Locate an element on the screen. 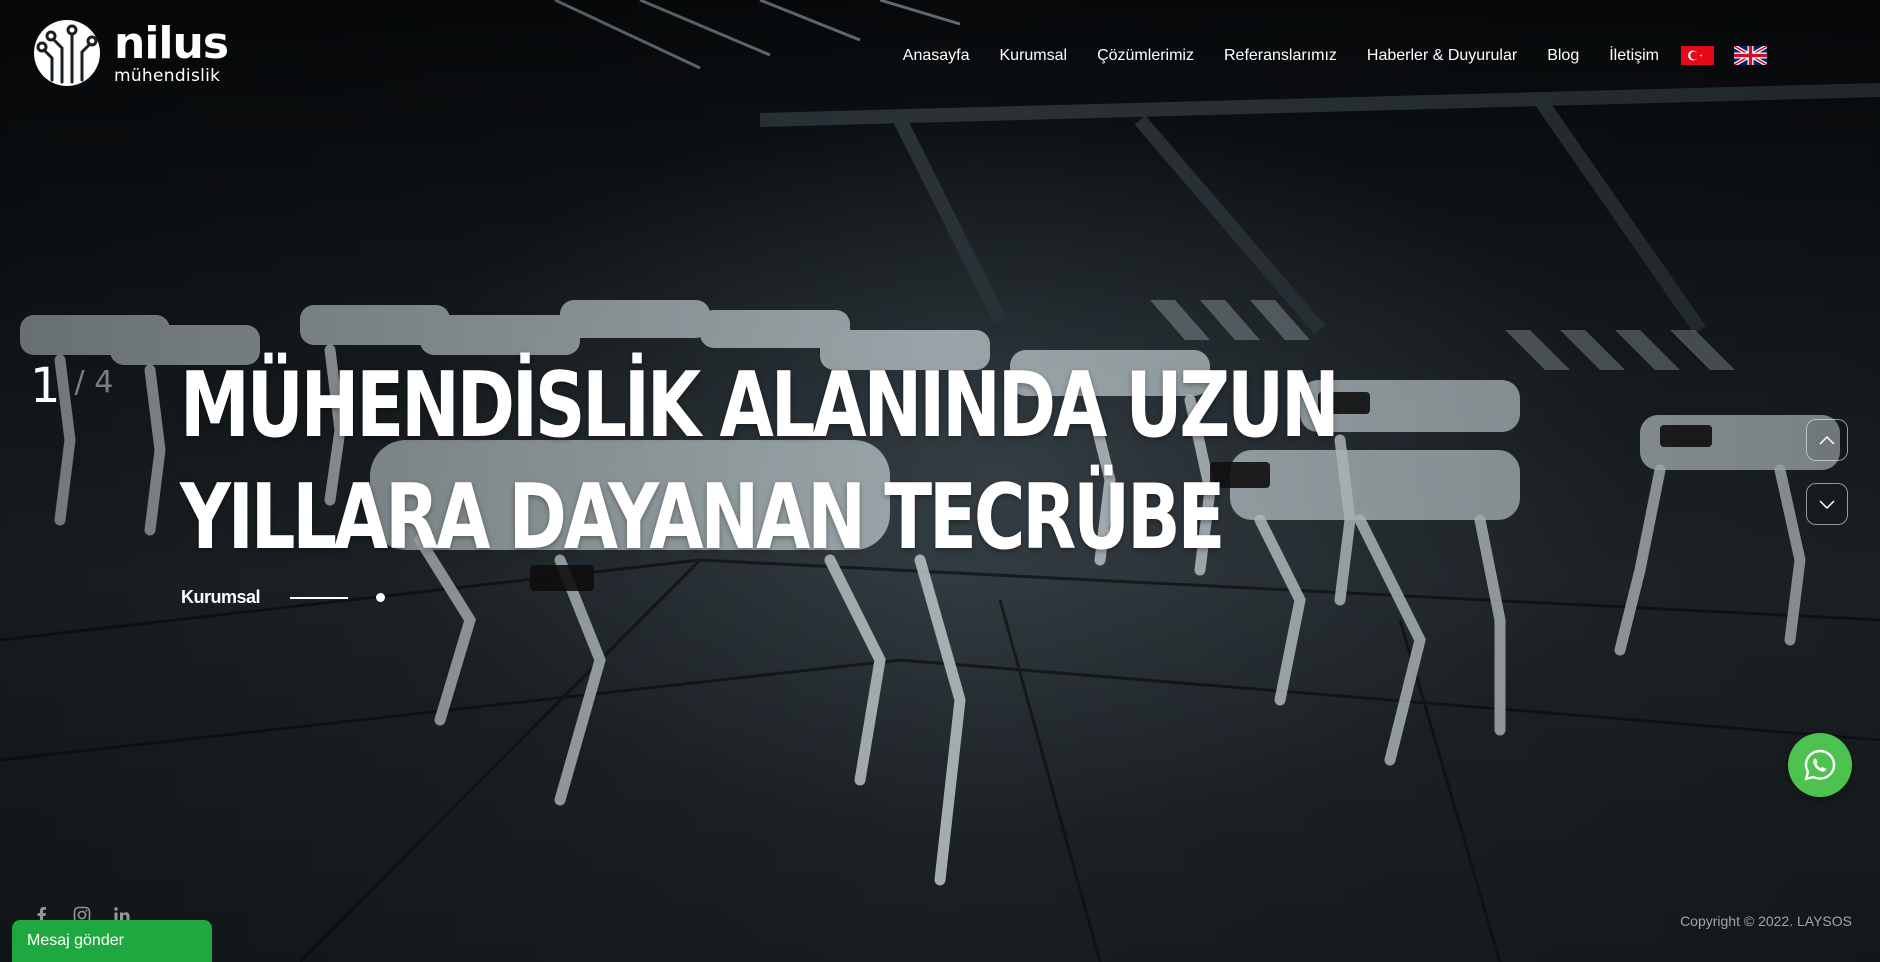  slide-counter-total: / 4 is located at coordinates (94, 382).